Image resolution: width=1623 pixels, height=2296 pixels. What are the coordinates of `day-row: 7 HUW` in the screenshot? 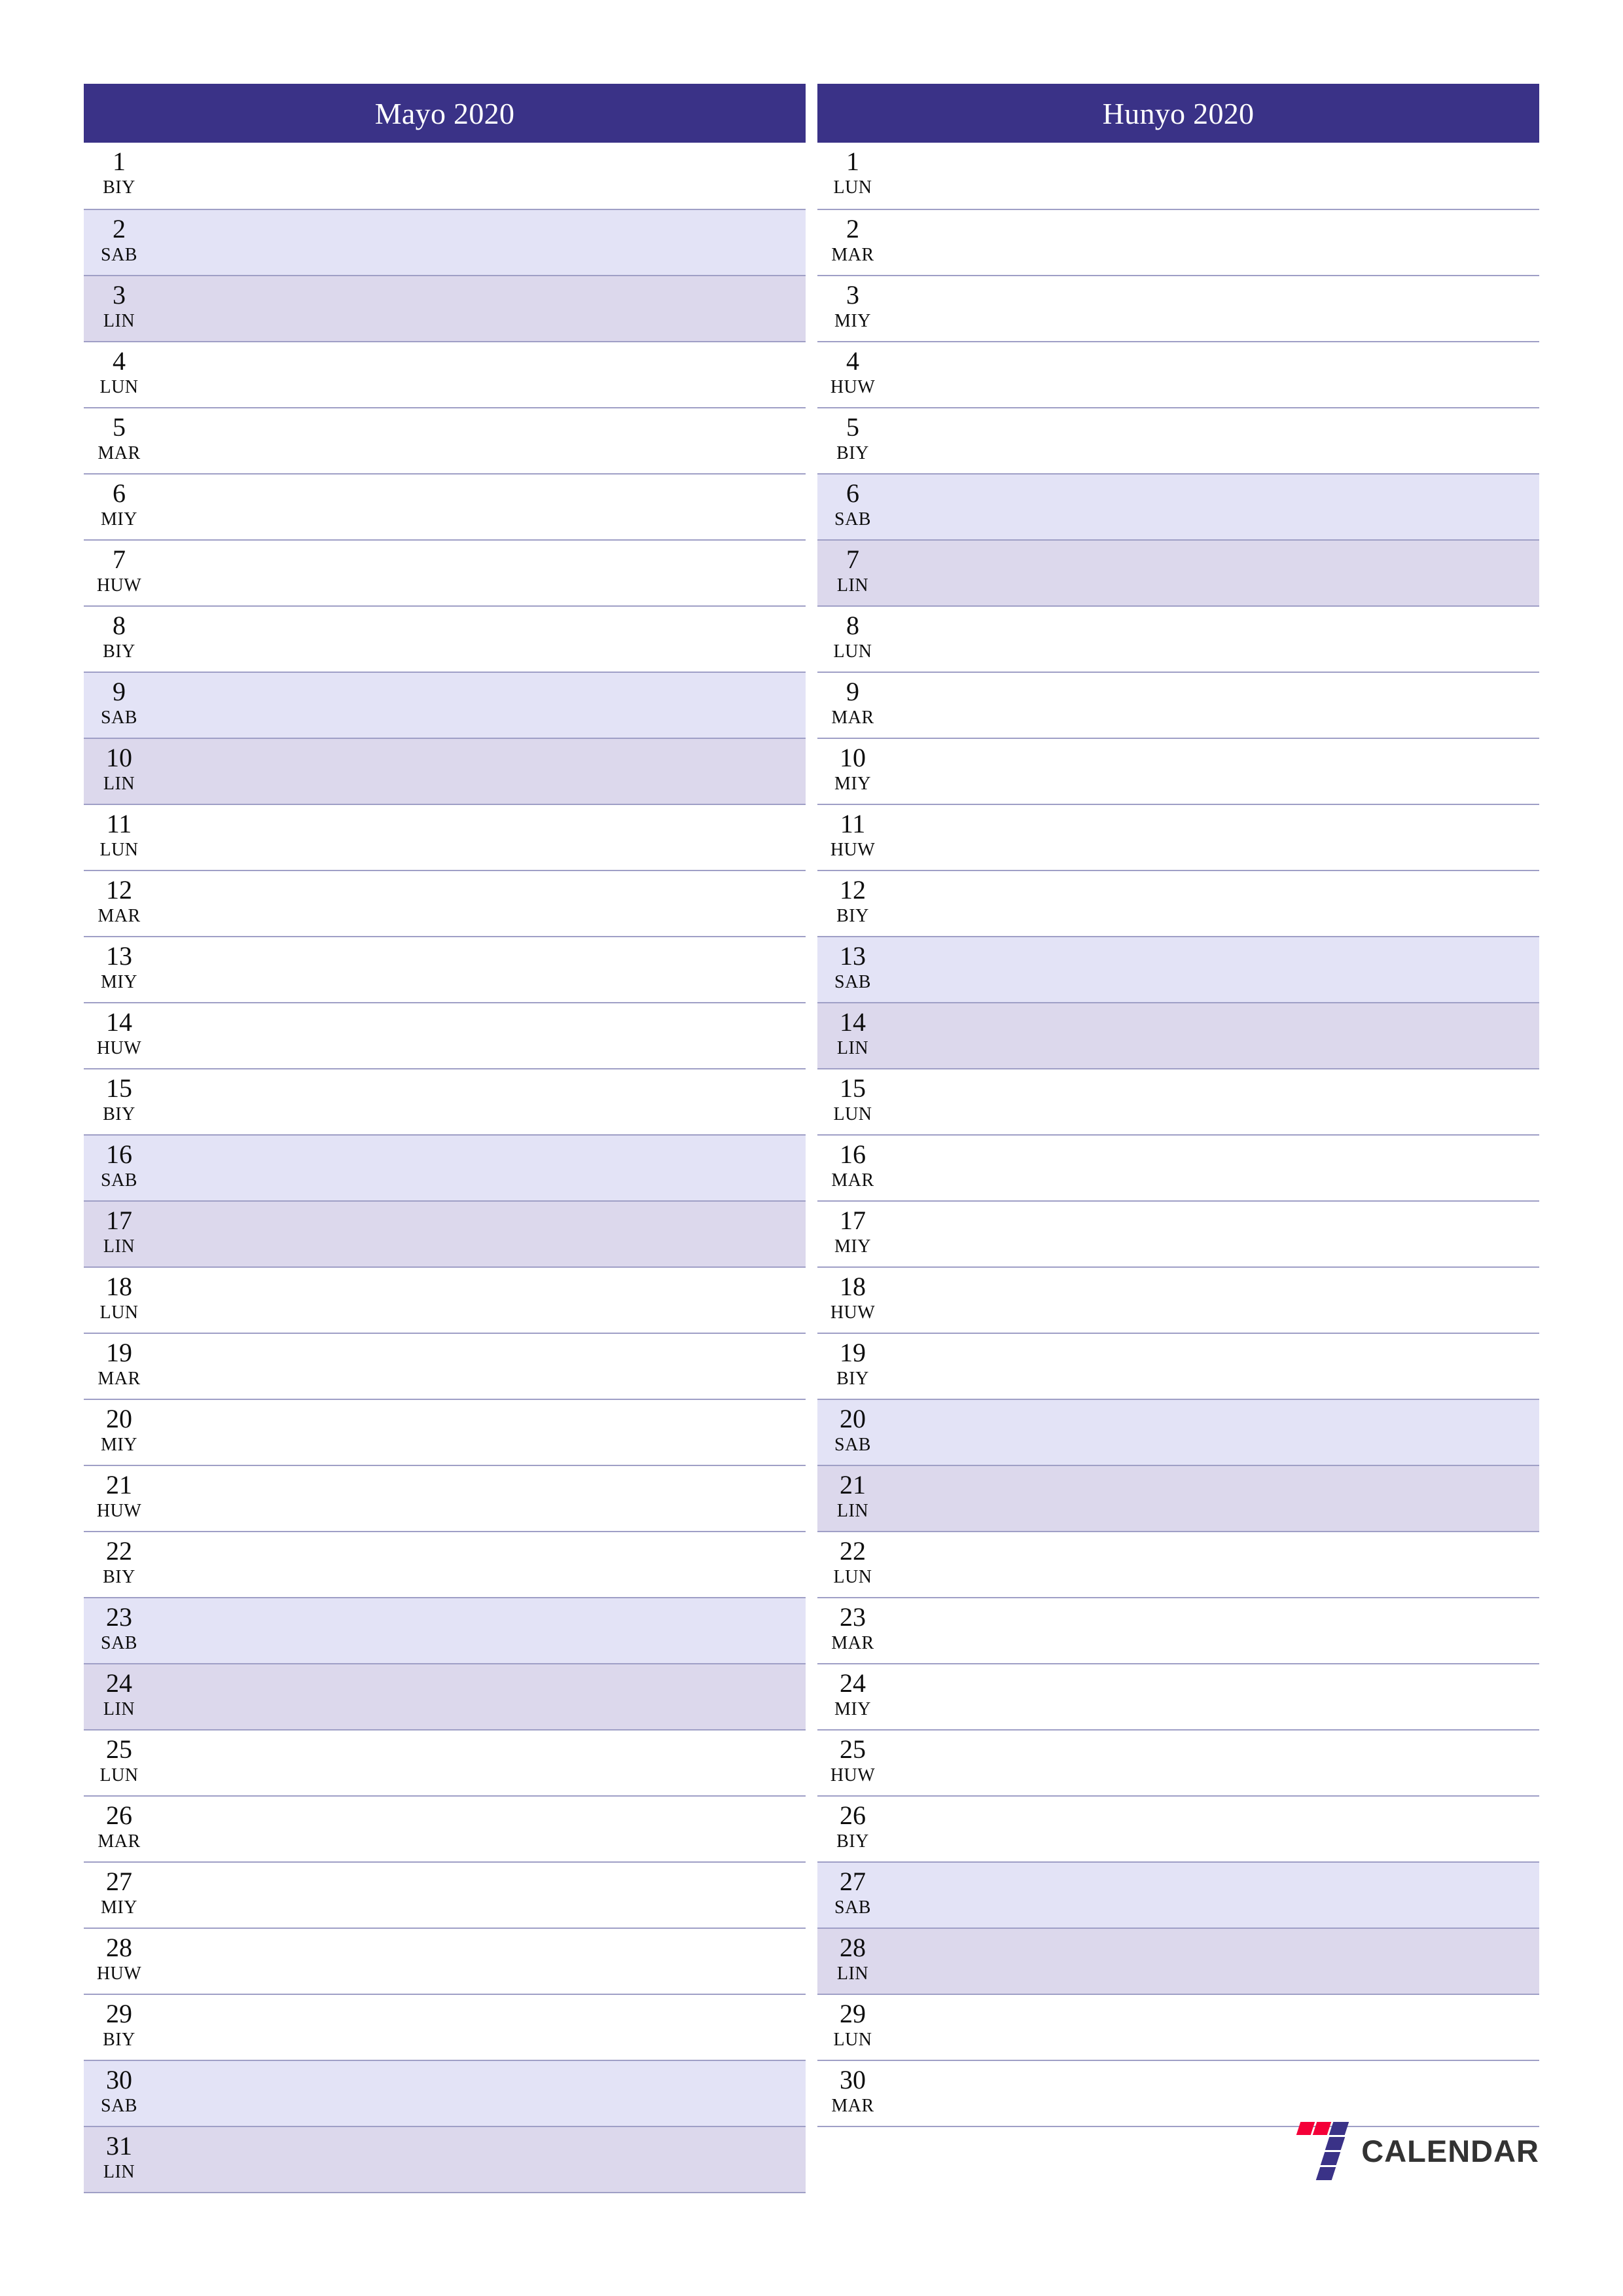 It's located at (445, 572).